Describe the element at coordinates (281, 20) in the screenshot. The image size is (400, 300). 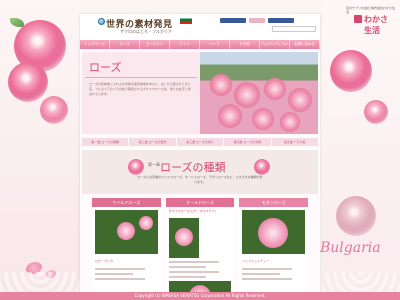
I see `twitter-share-button` at that location.